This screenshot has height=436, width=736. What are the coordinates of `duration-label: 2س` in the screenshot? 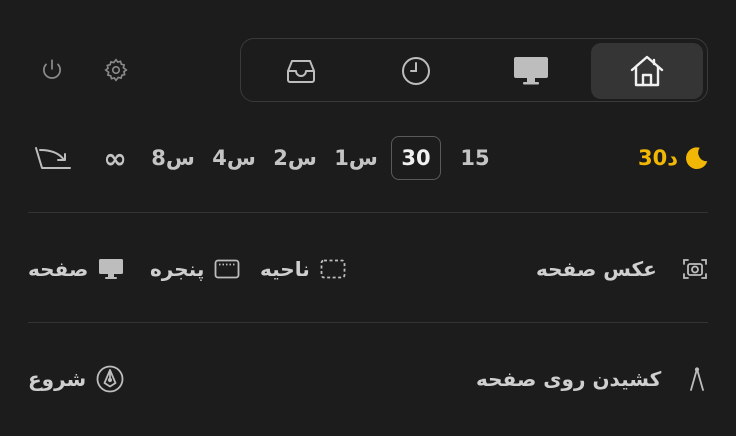 It's located at (295, 158).